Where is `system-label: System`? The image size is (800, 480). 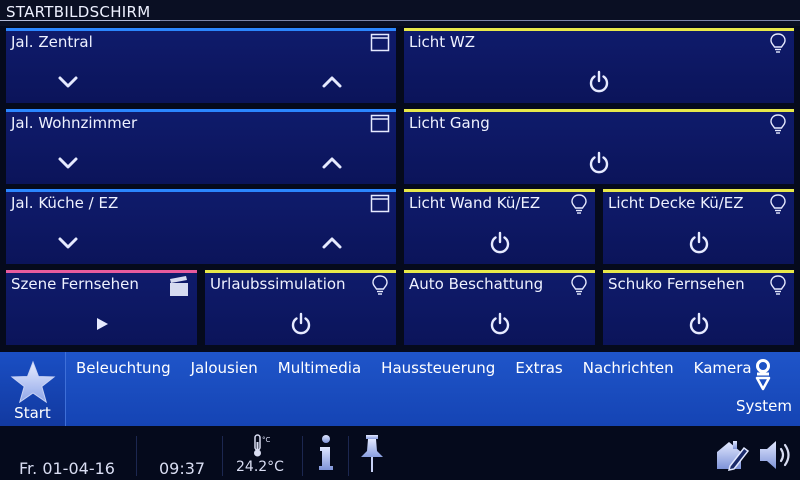 system-label: System is located at coordinates (764, 406).